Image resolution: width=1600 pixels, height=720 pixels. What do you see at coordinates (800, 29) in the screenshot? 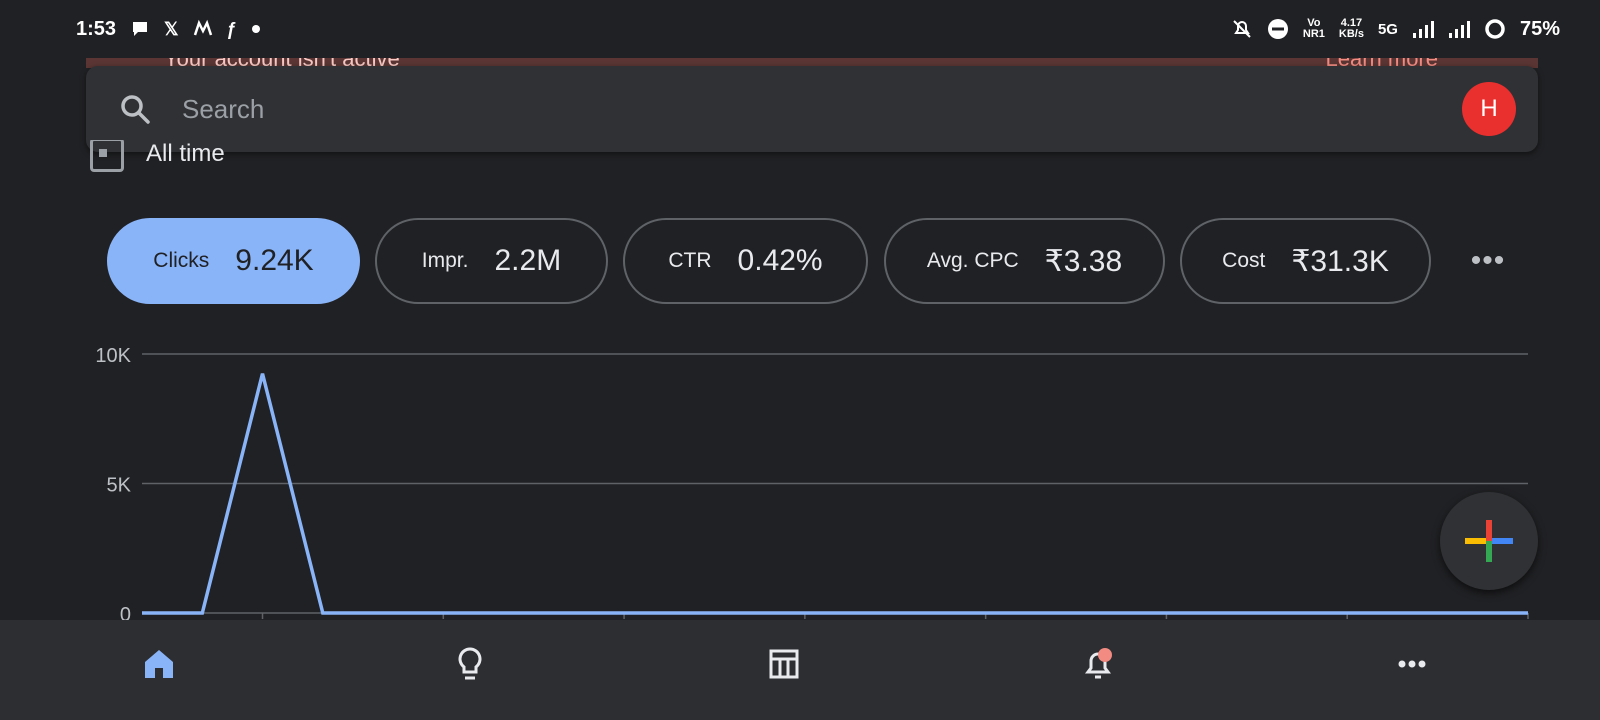
I see `status-bar: 1:53 𝕏 ƒ Vo NR1 4.17 KB/s 5G 75%` at bounding box center [800, 29].